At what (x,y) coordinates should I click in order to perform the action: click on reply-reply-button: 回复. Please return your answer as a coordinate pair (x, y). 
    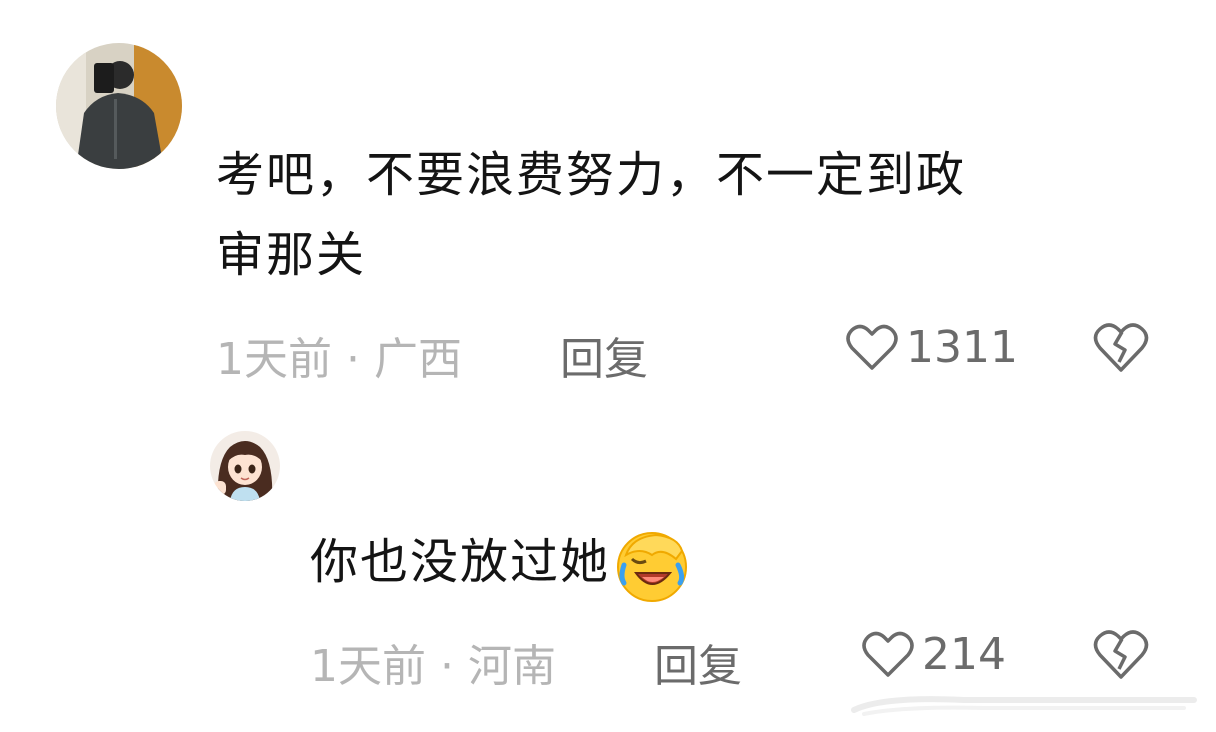
    Looking at the image, I should click on (698, 662).